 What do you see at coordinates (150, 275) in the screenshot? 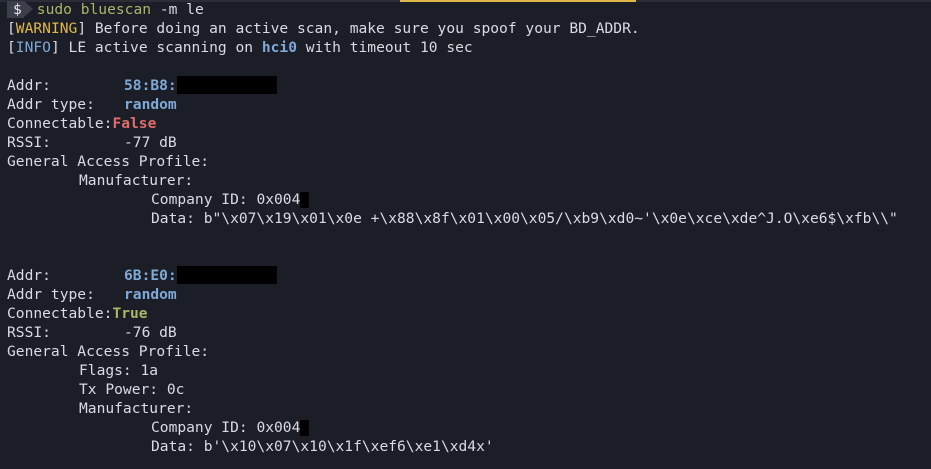
I see `addr-value: 6B:E0:` at bounding box center [150, 275].